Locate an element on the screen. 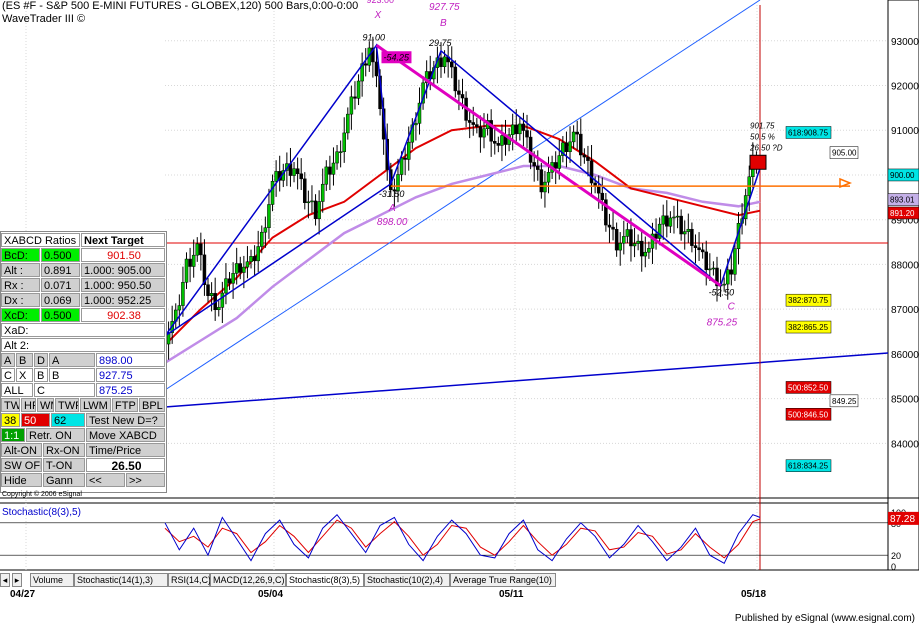 The height and width of the screenshot is (626, 919). panel-row: SW OFFT-ON26.50 is located at coordinates (83, 465).